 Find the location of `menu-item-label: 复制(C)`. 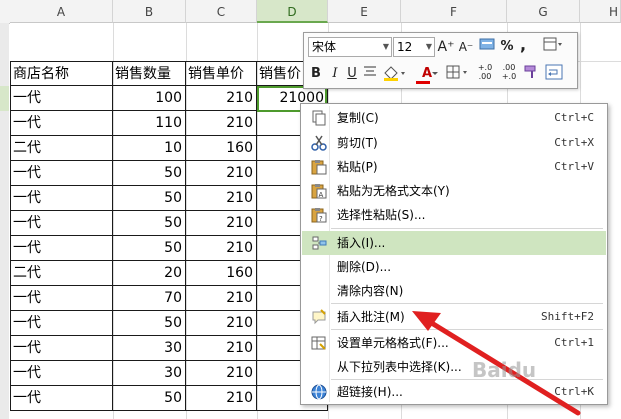

menu-item-label: 复制(C) is located at coordinates (358, 118).